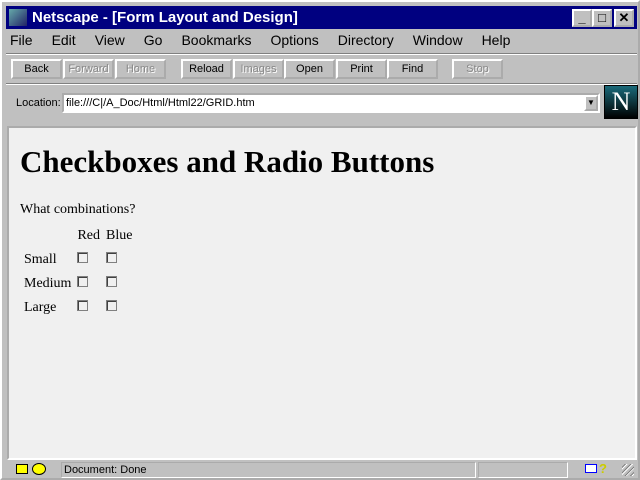  What do you see at coordinates (40, 259) in the screenshot?
I see `row-label: Small` at bounding box center [40, 259].